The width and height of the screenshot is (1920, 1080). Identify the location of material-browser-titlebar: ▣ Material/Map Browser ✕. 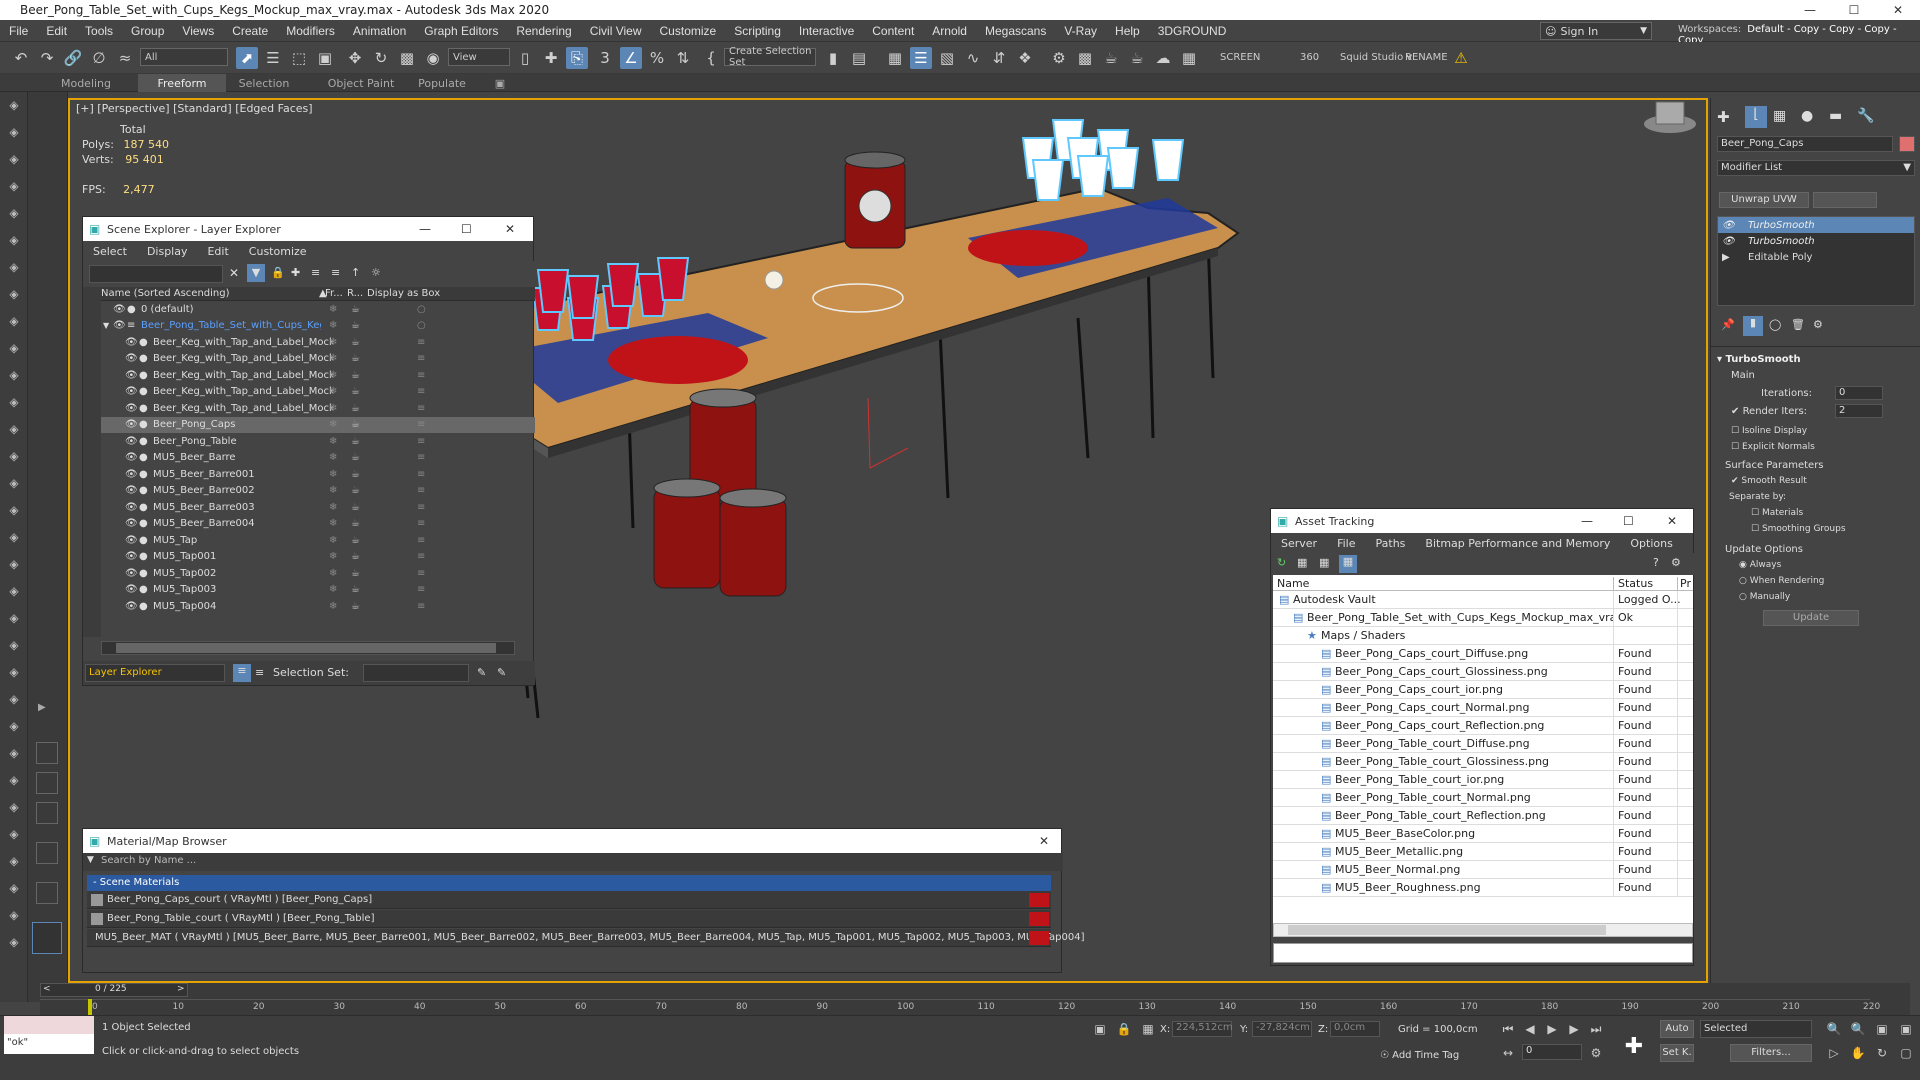
(572, 841).